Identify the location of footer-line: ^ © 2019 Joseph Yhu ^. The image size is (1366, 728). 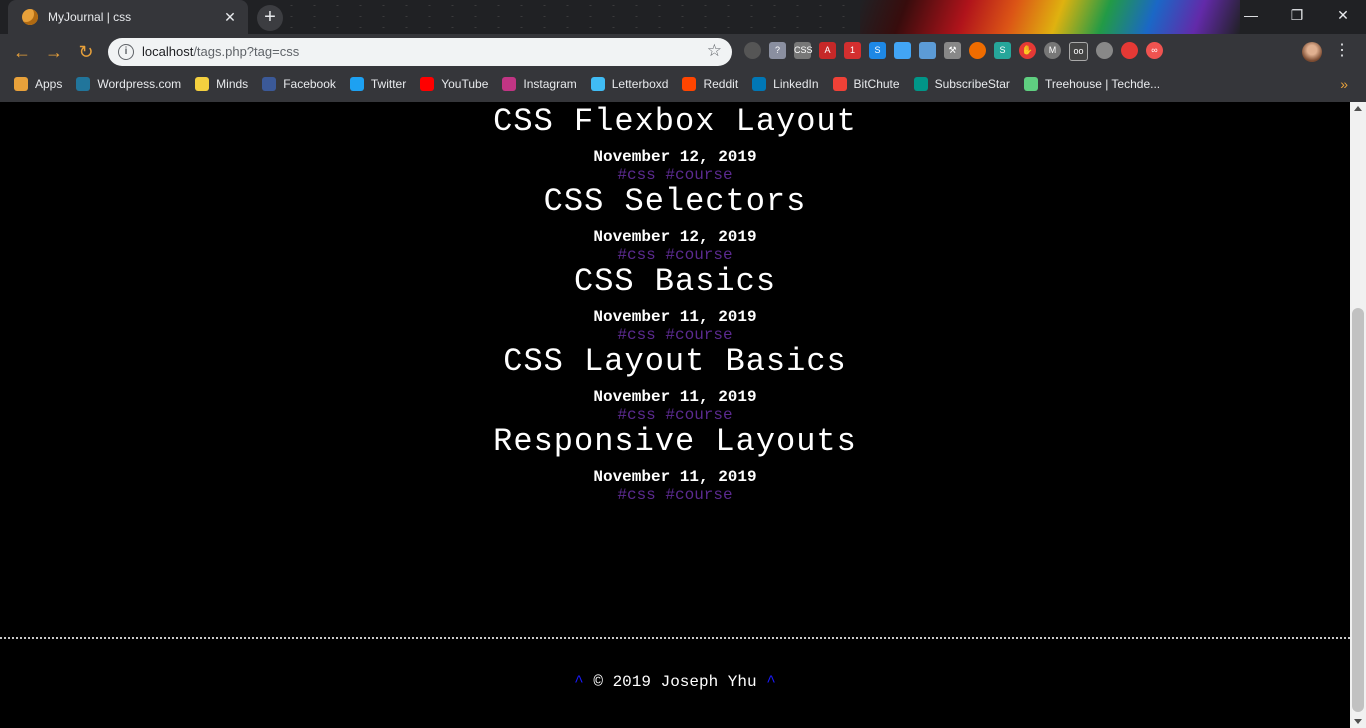
(675, 682).